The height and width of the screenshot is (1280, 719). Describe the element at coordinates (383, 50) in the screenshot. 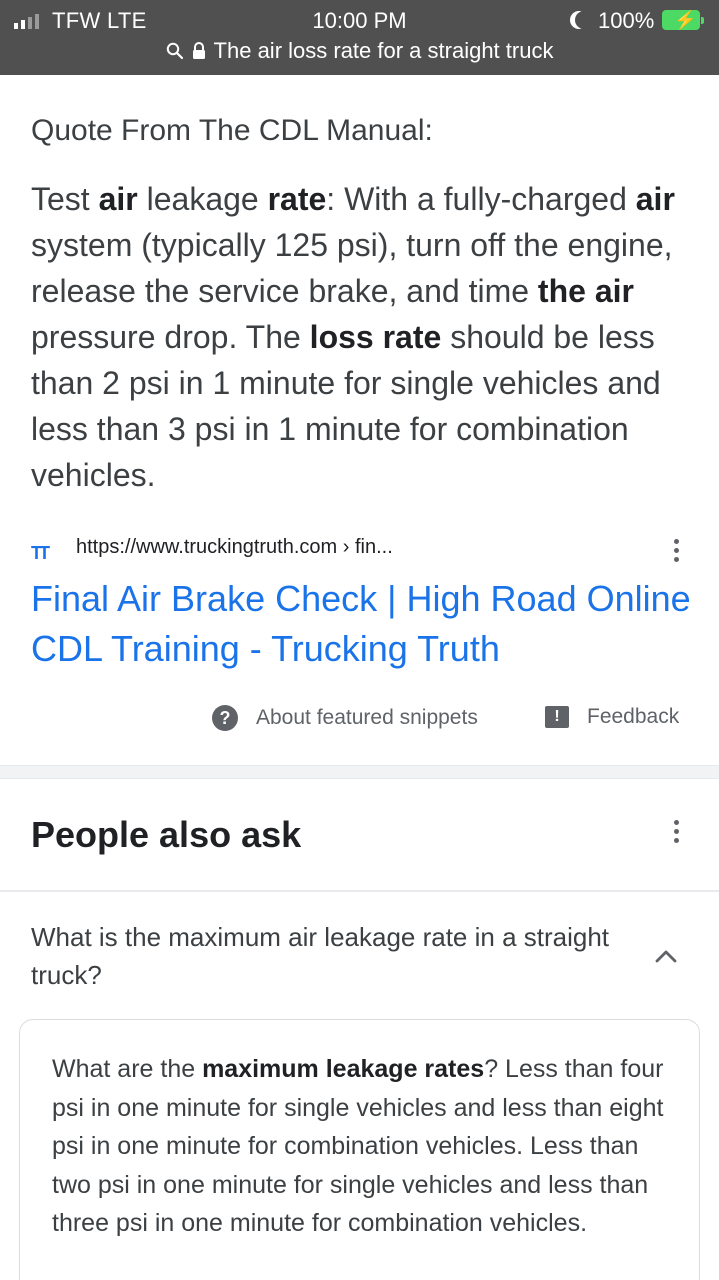

I see `url-text: The air loss rate for a straight truck` at that location.